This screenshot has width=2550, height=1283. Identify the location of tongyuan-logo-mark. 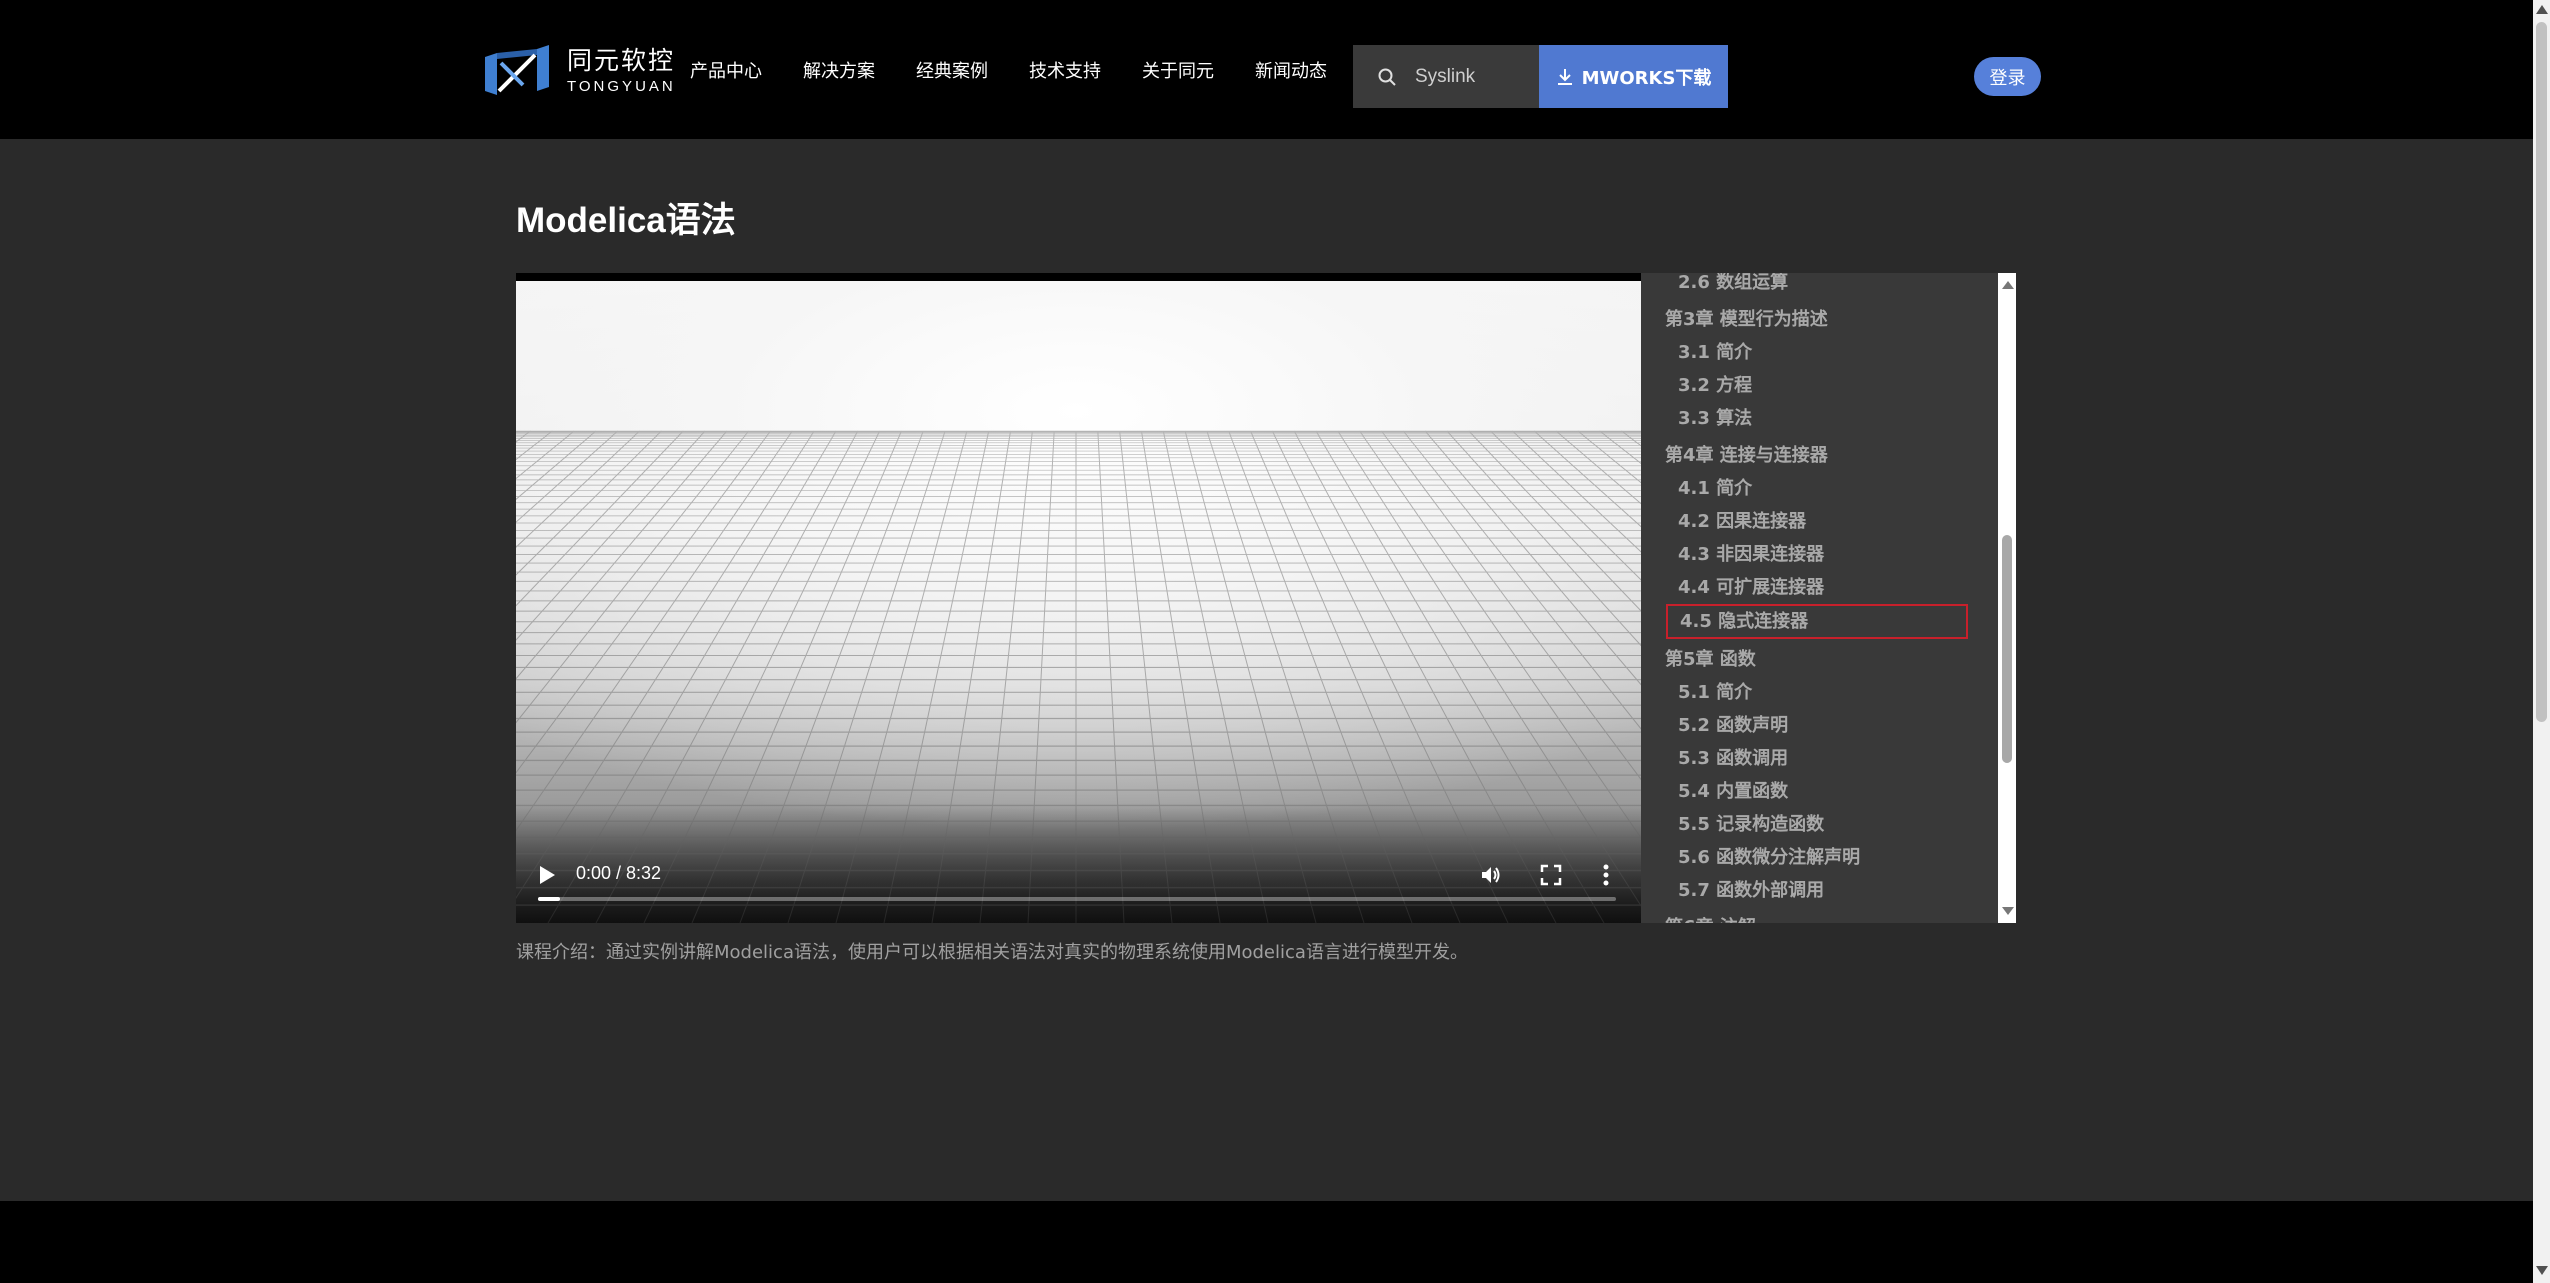
(517, 70).